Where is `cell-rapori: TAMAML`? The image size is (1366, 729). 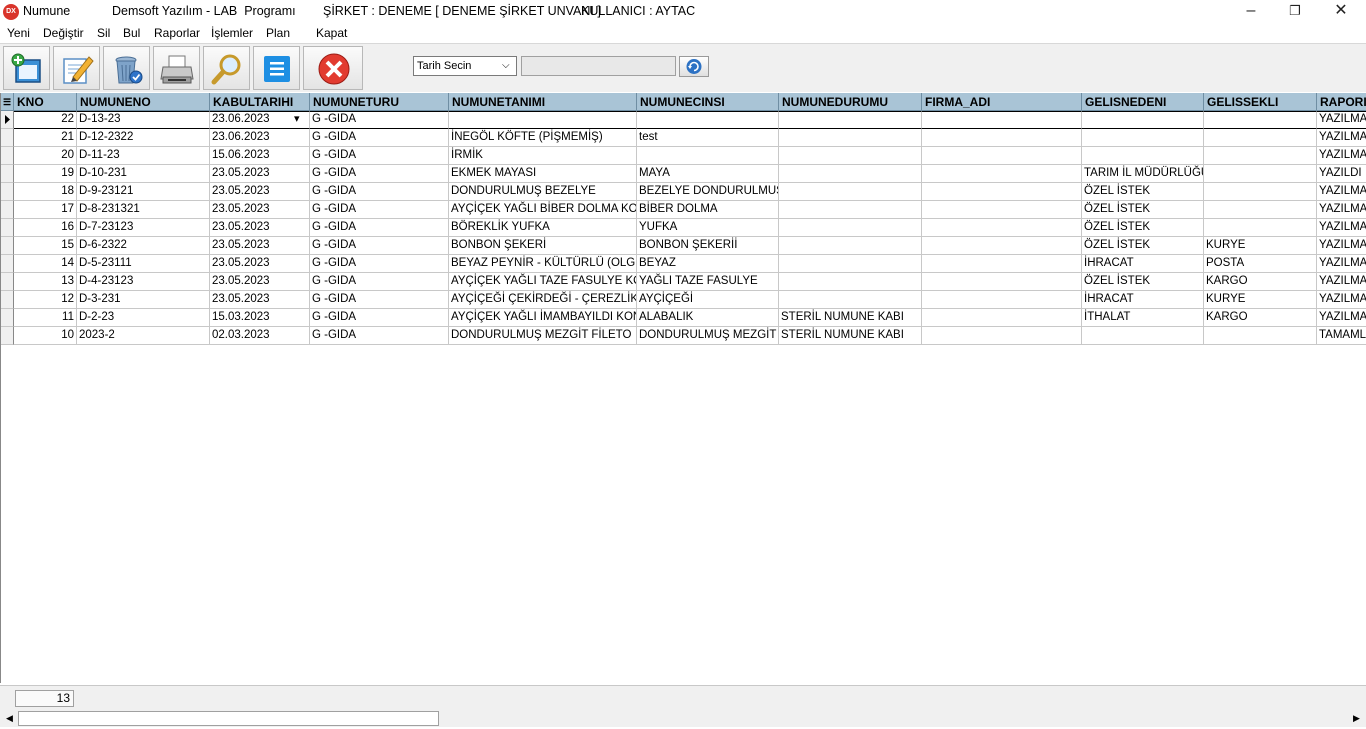
cell-rapori: TAMAML is located at coordinates (1341, 336).